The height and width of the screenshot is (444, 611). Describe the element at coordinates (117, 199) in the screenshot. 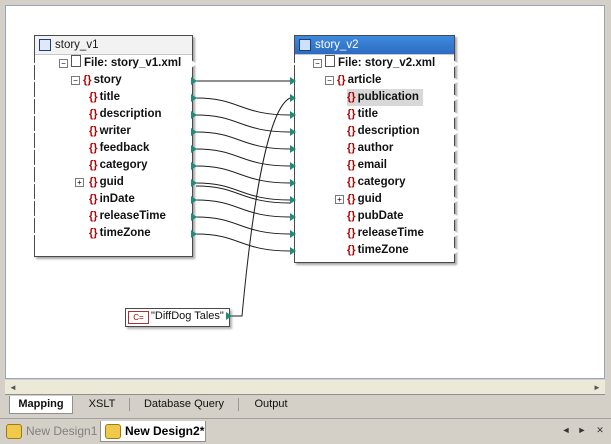

I see `element-label: inDate` at that location.